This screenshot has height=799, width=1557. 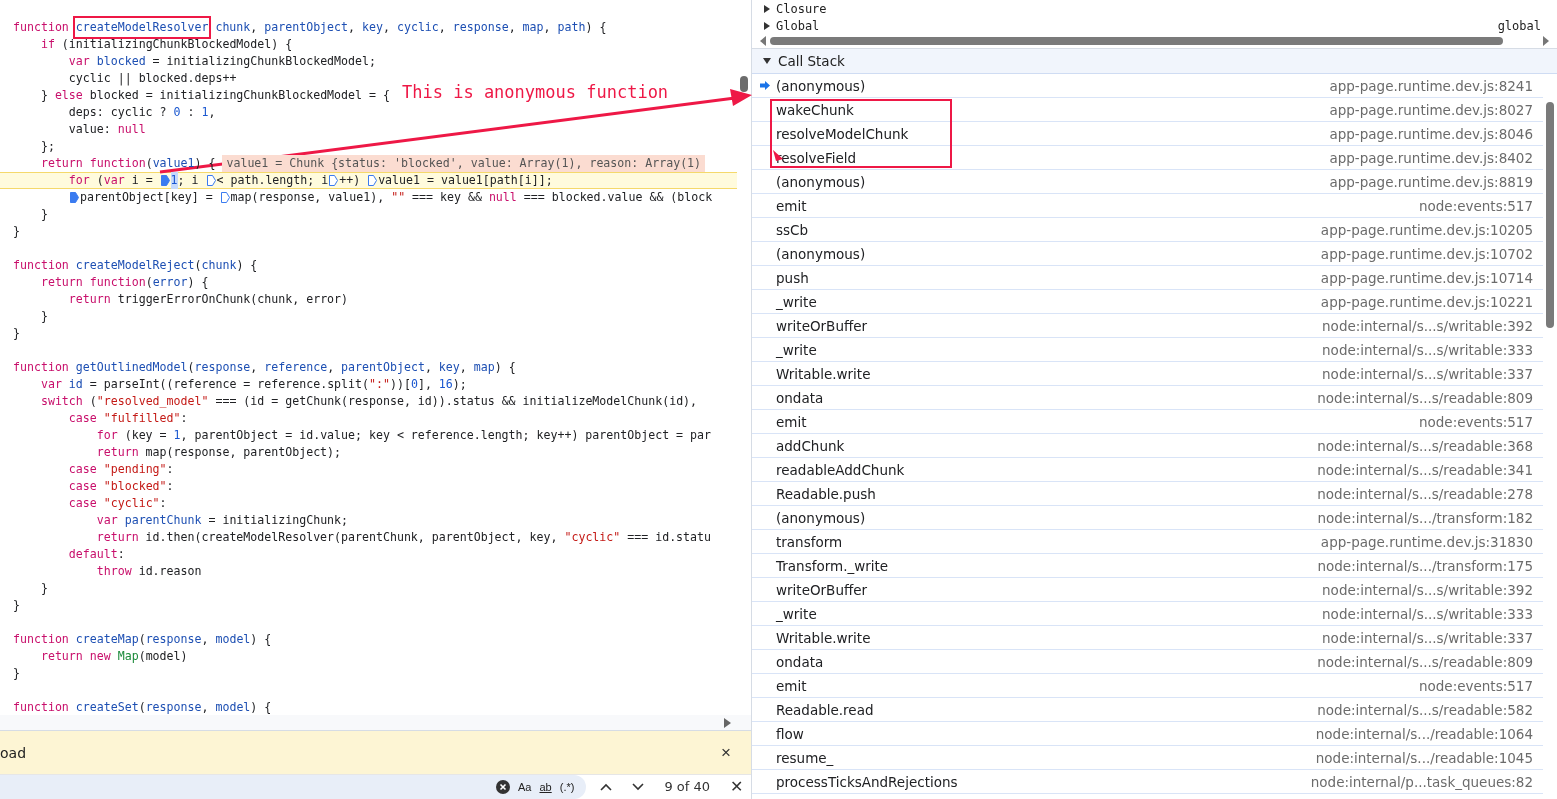 I want to click on call-frame: transform app-page.runtime.dev.js:31830, so click(x=1147, y=542).